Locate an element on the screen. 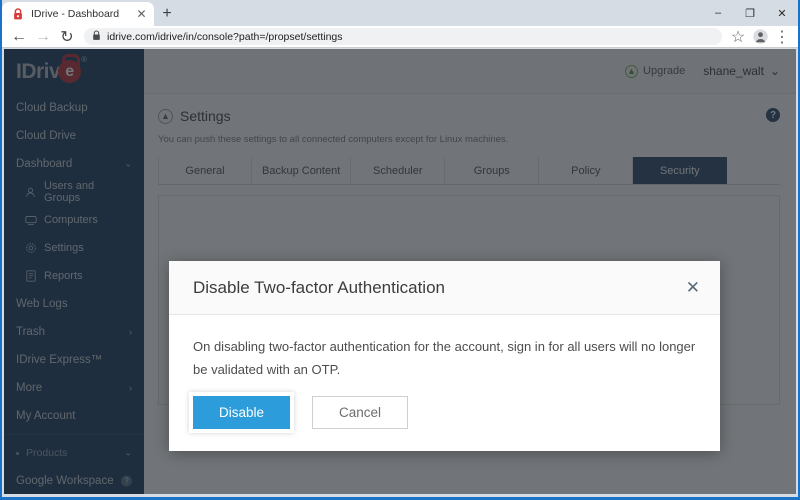 The height and width of the screenshot is (500, 800). modal-actions: Disable Cancel is located at coordinates (444, 416).